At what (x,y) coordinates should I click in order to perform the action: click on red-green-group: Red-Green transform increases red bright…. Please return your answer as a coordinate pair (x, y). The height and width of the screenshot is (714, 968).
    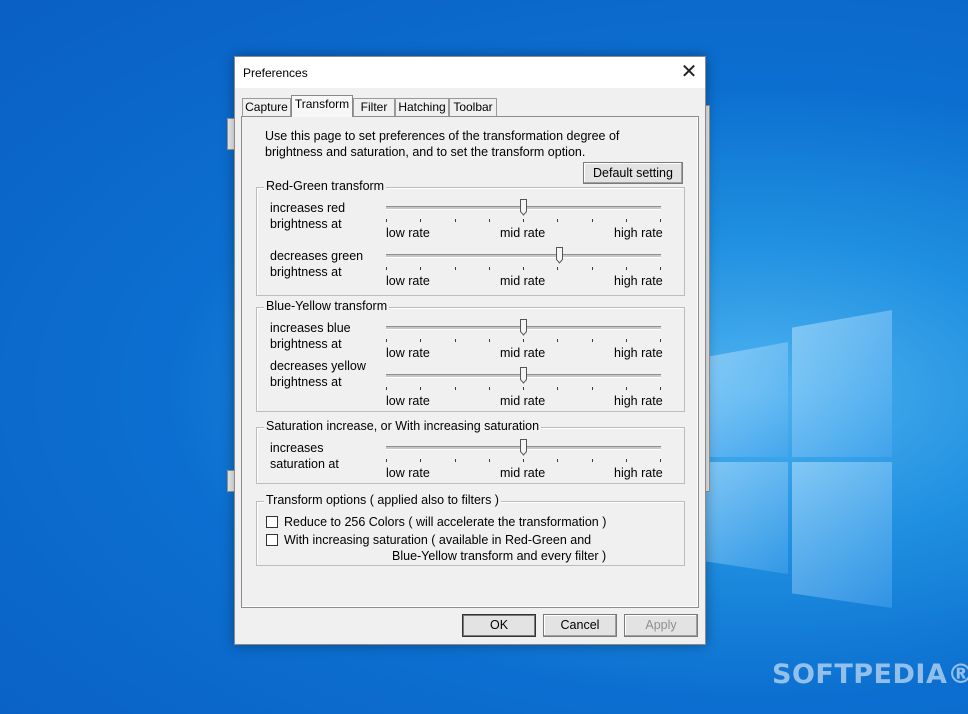
    Looking at the image, I should click on (470, 237).